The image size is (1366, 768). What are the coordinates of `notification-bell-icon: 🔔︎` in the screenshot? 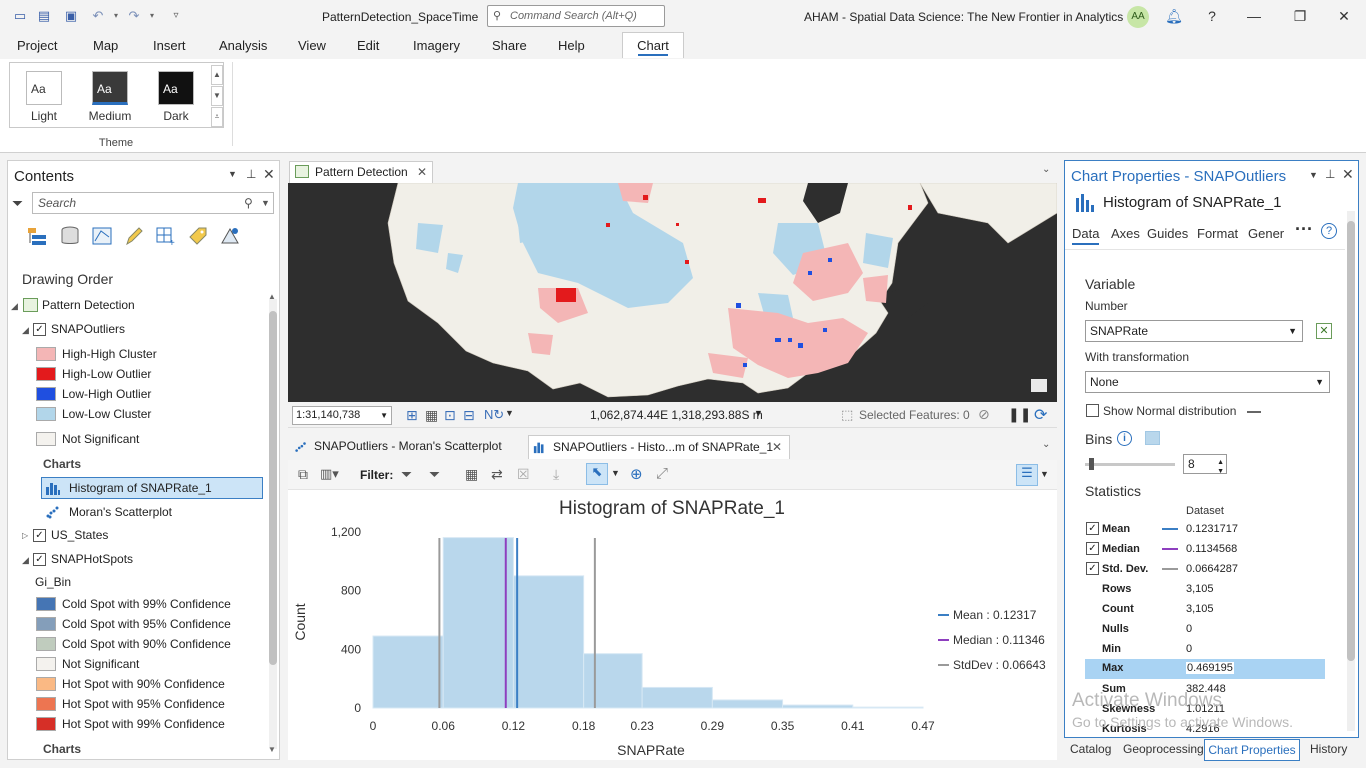 It's located at (1174, 16).